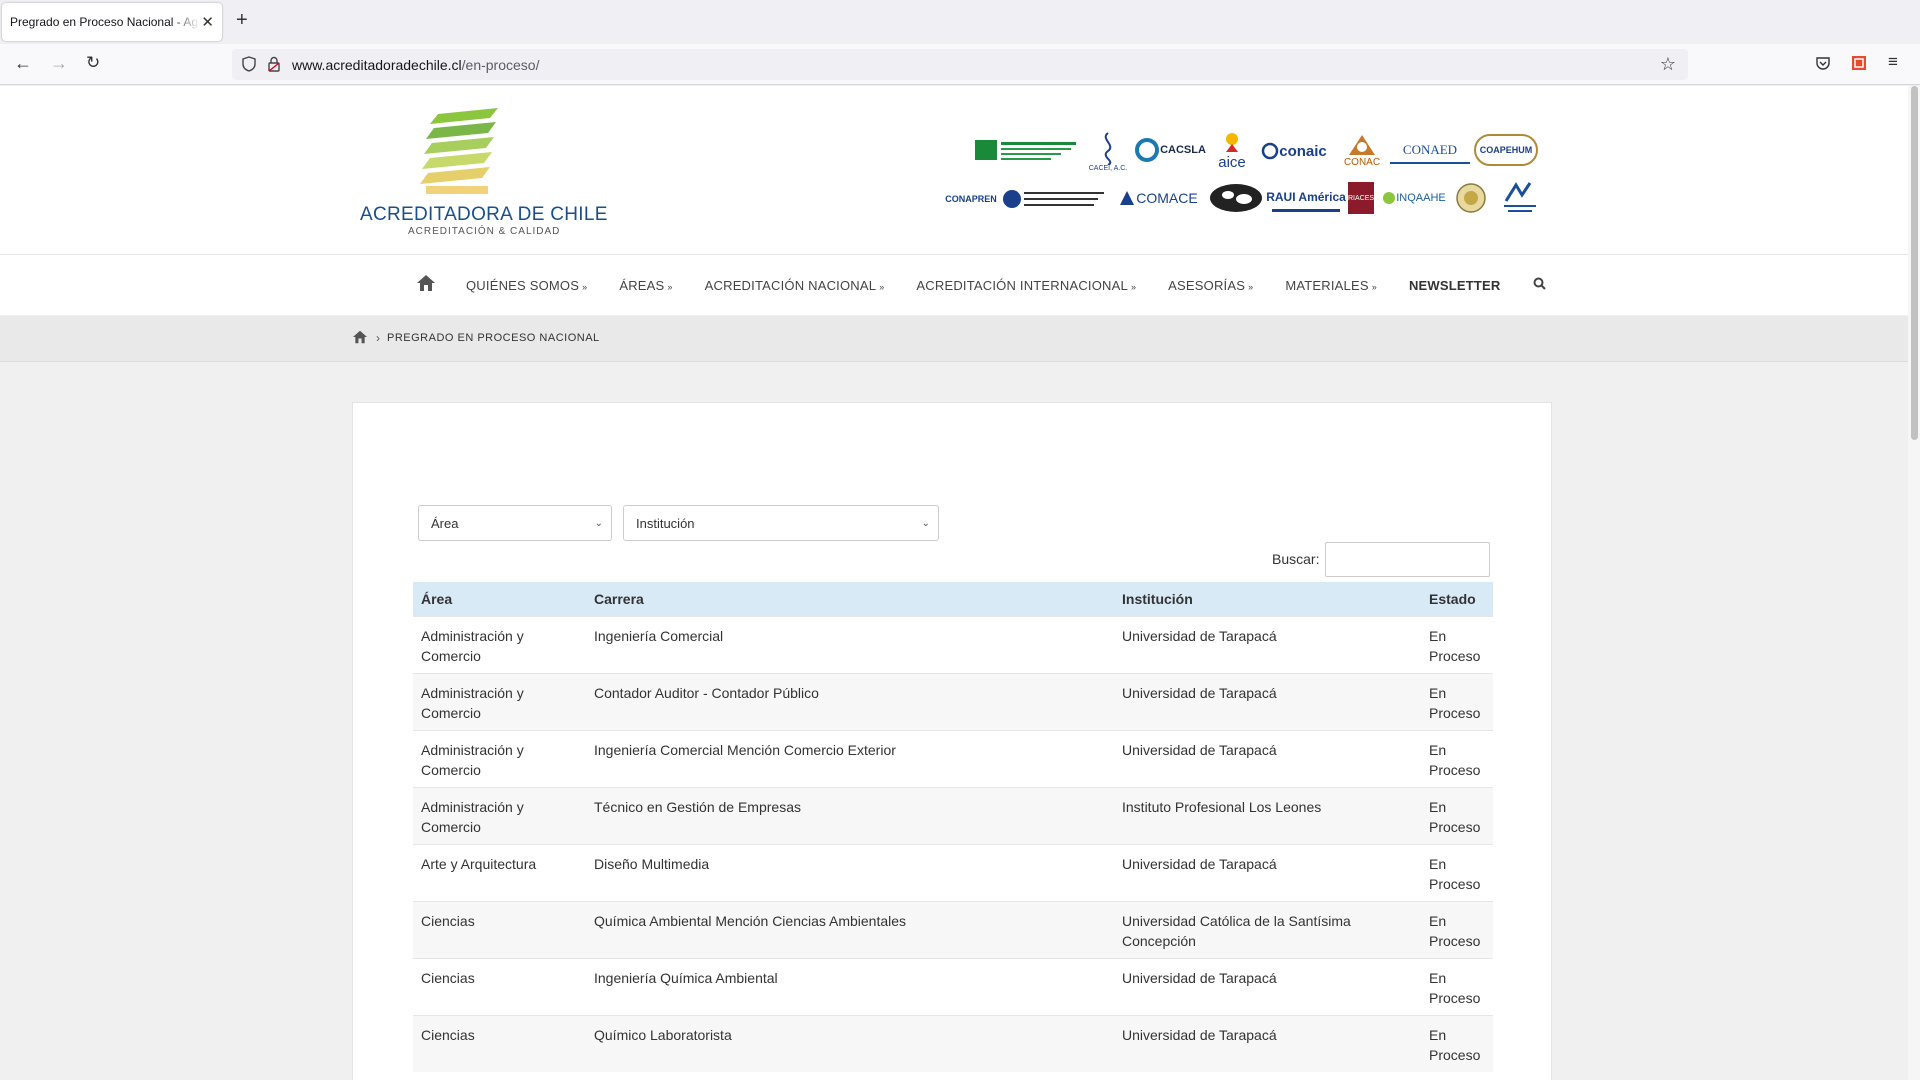 The width and height of the screenshot is (1920, 1080). What do you see at coordinates (850, 986) in the screenshot?
I see `cell-carrera: Ingeniería Química Ambiental` at bounding box center [850, 986].